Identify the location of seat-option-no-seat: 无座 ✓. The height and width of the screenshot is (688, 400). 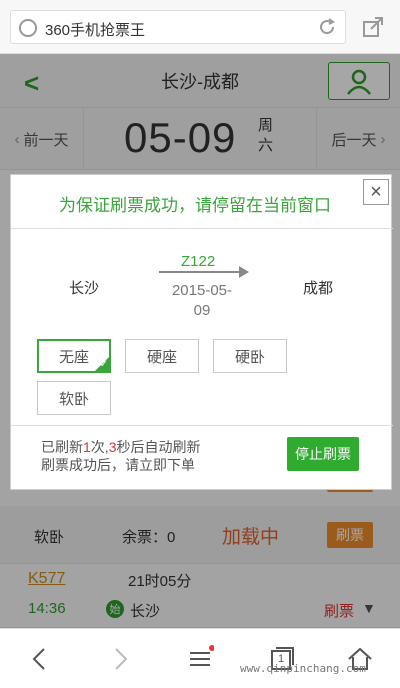
(74, 356).